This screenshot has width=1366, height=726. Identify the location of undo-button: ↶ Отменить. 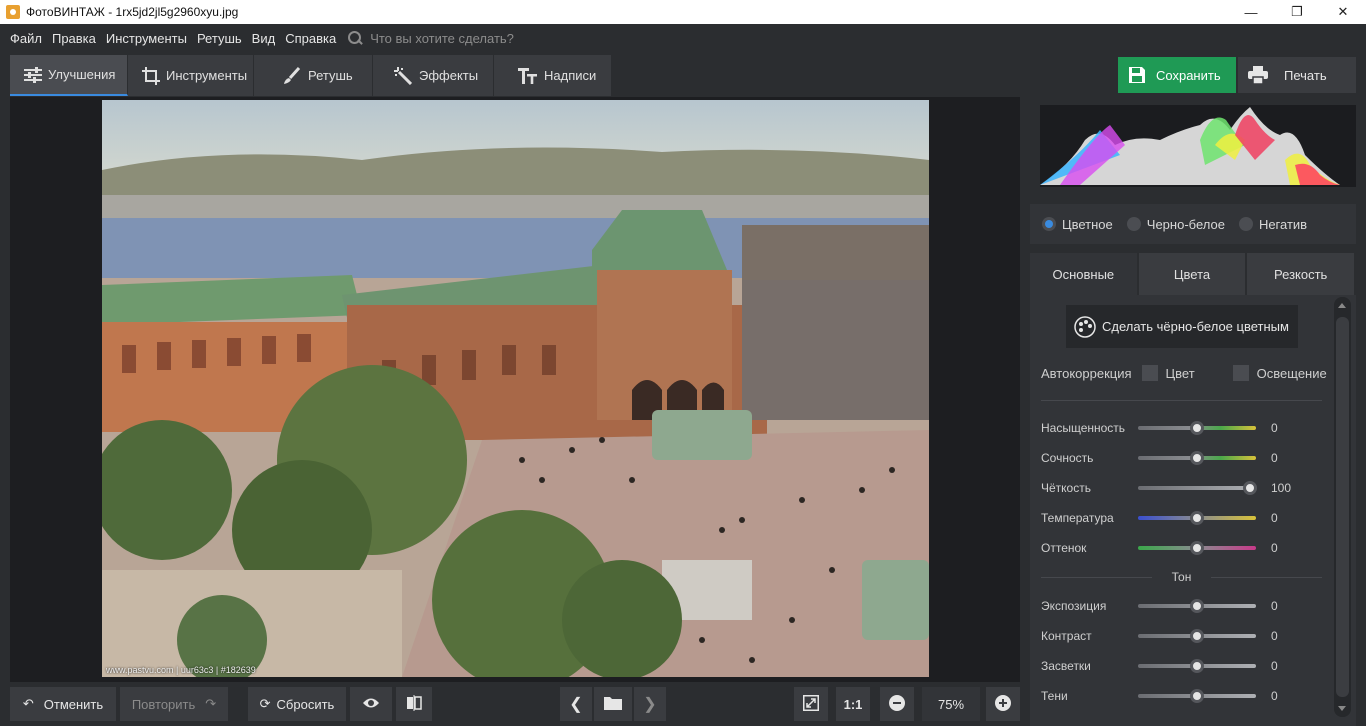
(63, 704).